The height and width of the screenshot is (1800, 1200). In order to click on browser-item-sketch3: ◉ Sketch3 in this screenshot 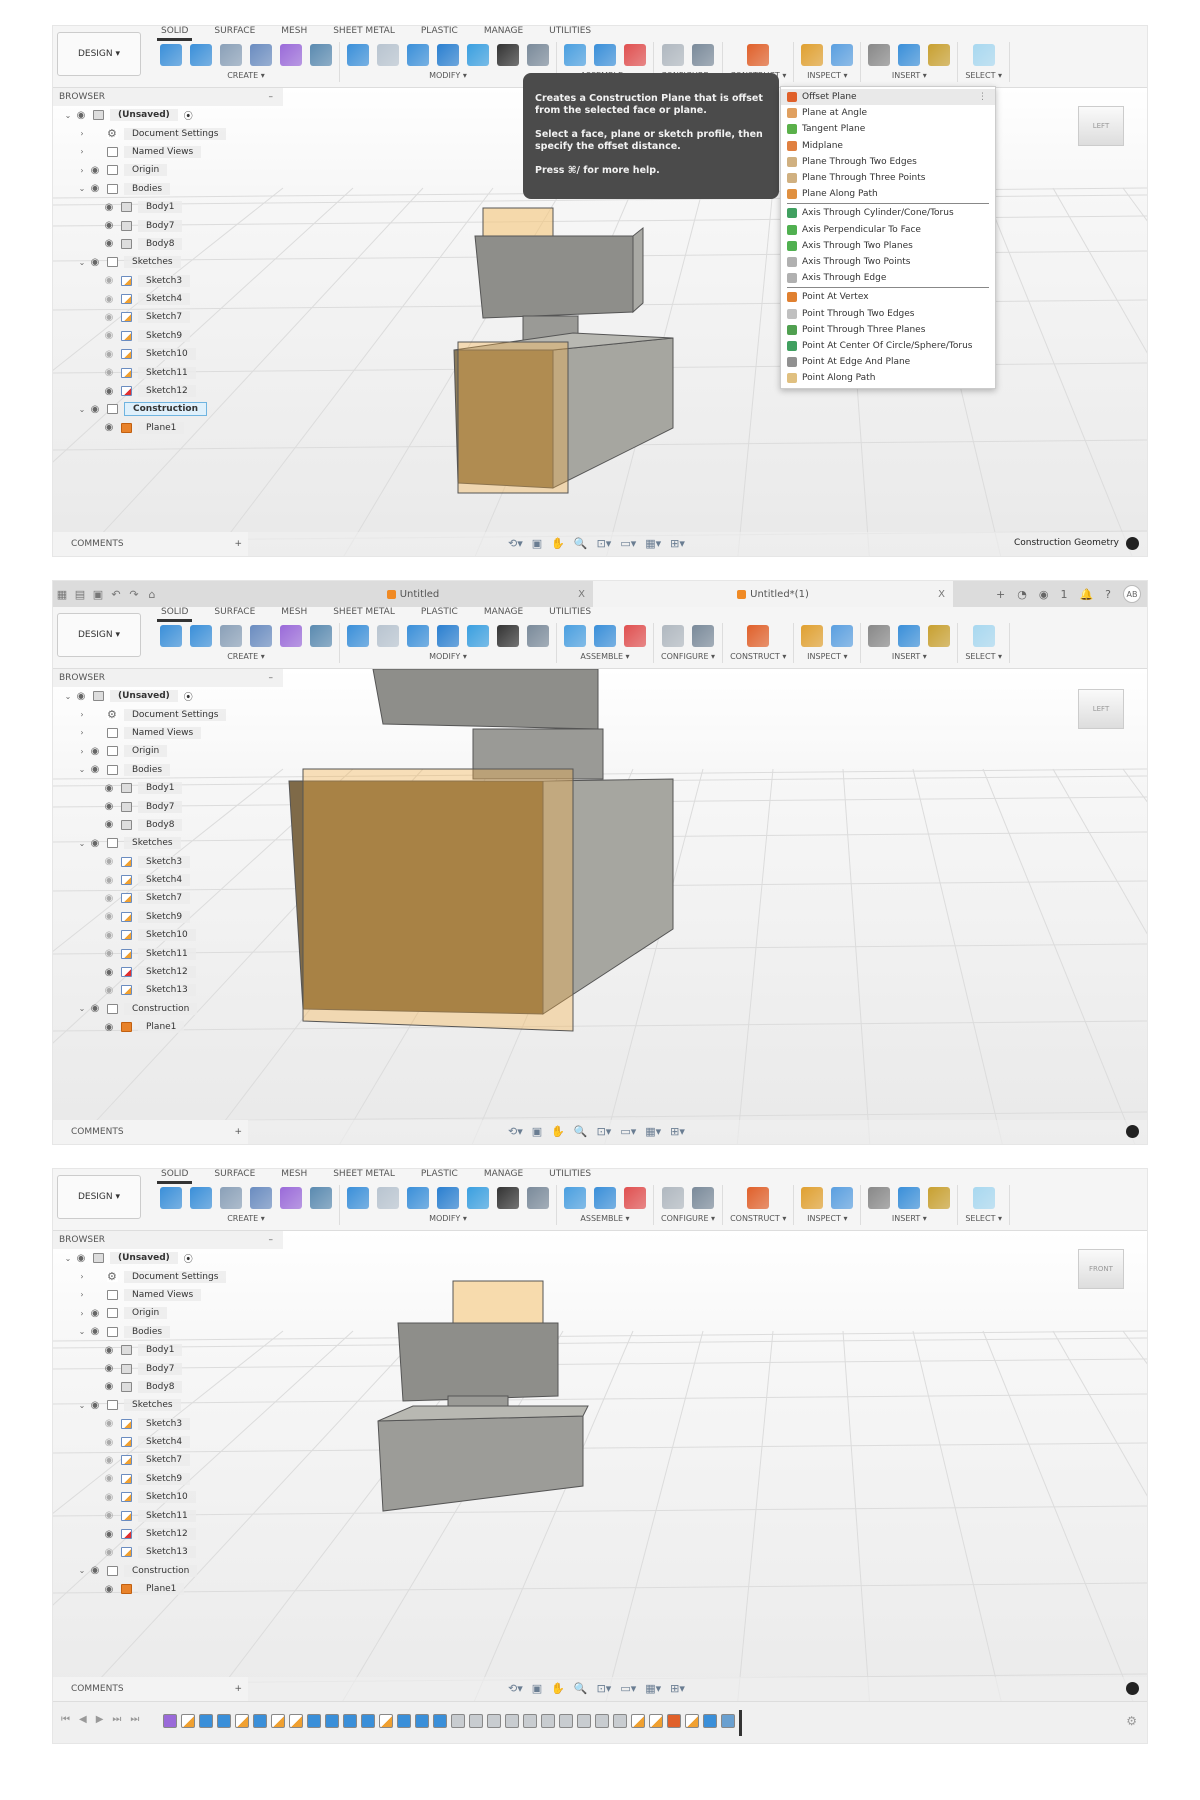, I will do `click(168, 281)`.